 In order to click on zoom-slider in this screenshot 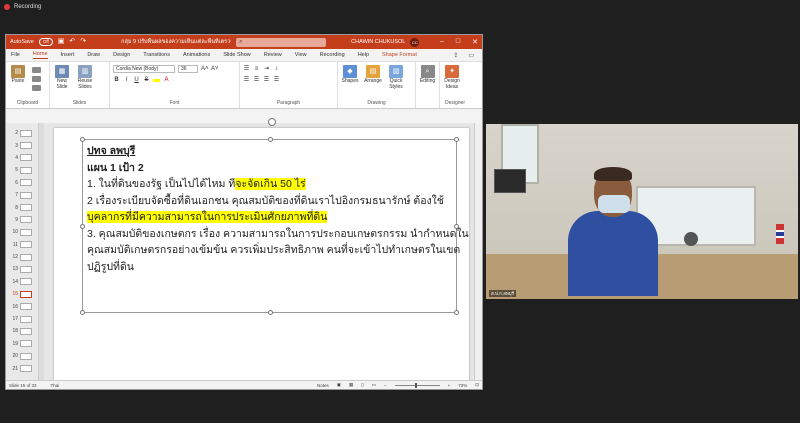, I will do `click(417, 385)`.